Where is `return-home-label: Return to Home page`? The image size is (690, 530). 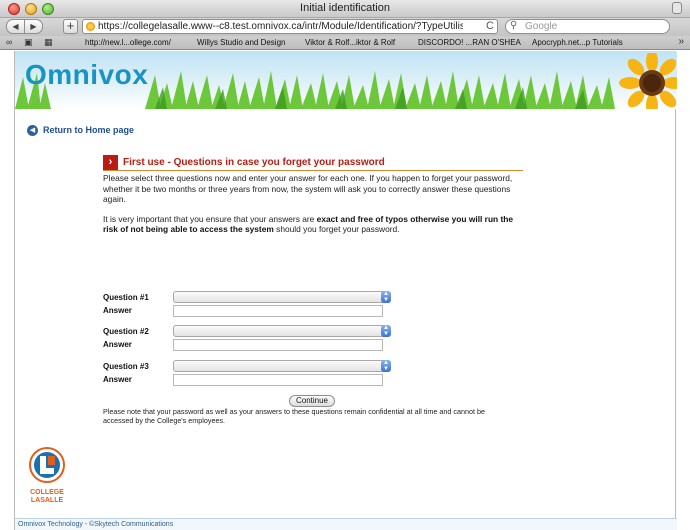 return-home-label: Return to Home page is located at coordinates (89, 130).